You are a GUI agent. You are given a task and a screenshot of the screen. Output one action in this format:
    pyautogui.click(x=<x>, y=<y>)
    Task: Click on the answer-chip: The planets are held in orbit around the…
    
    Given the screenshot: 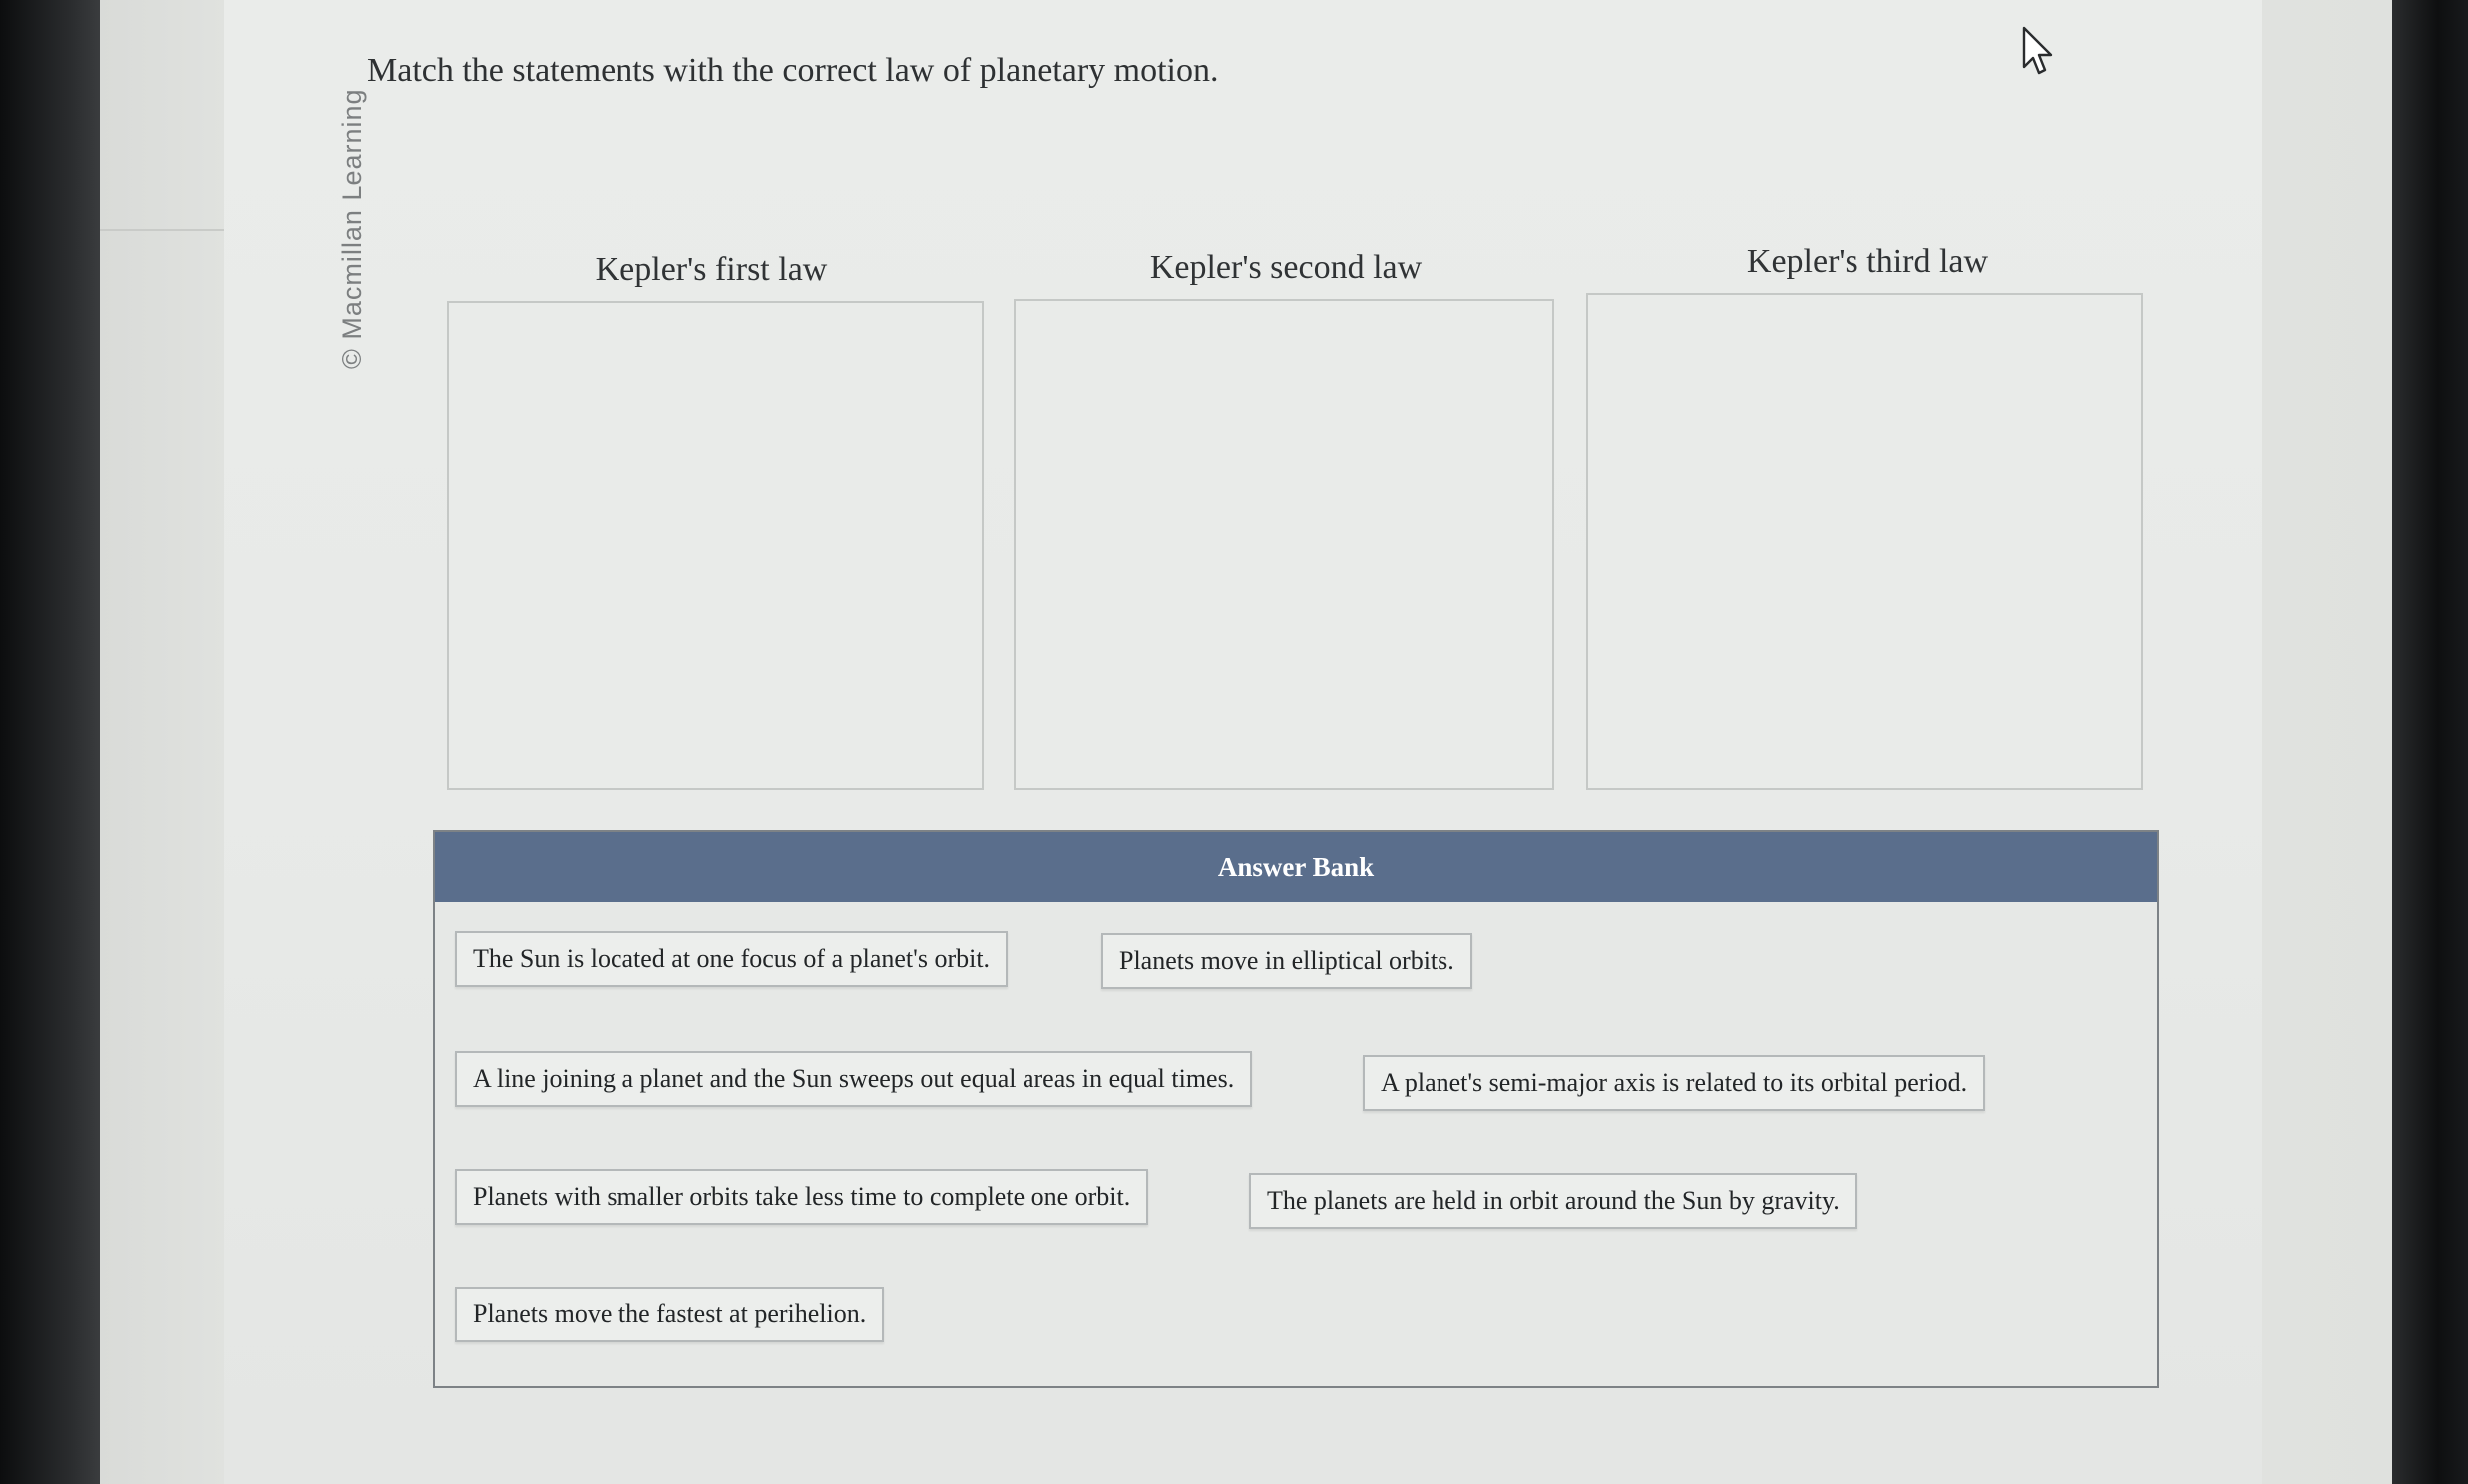 What is the action you would take?
    pyautogui.click(x=1553, y=1201)
    